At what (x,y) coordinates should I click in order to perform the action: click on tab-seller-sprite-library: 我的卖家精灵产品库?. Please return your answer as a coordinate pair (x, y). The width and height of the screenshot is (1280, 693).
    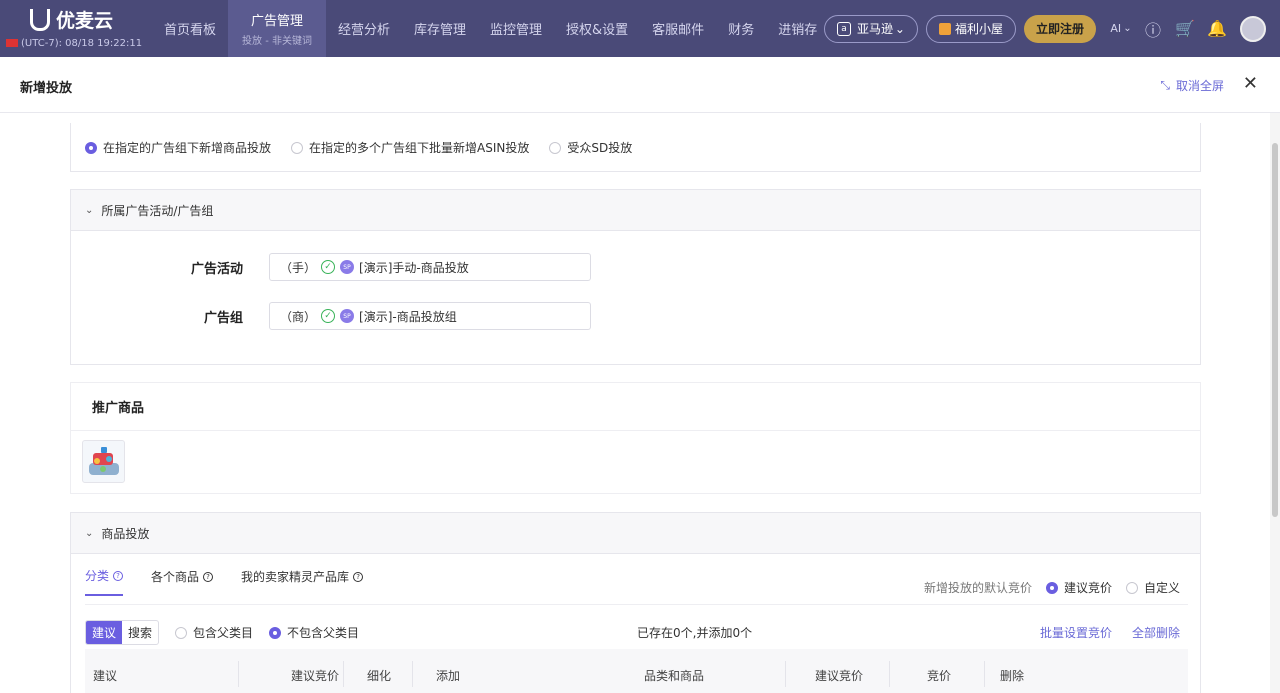
    Looking at the image, I should click on (302, 581).